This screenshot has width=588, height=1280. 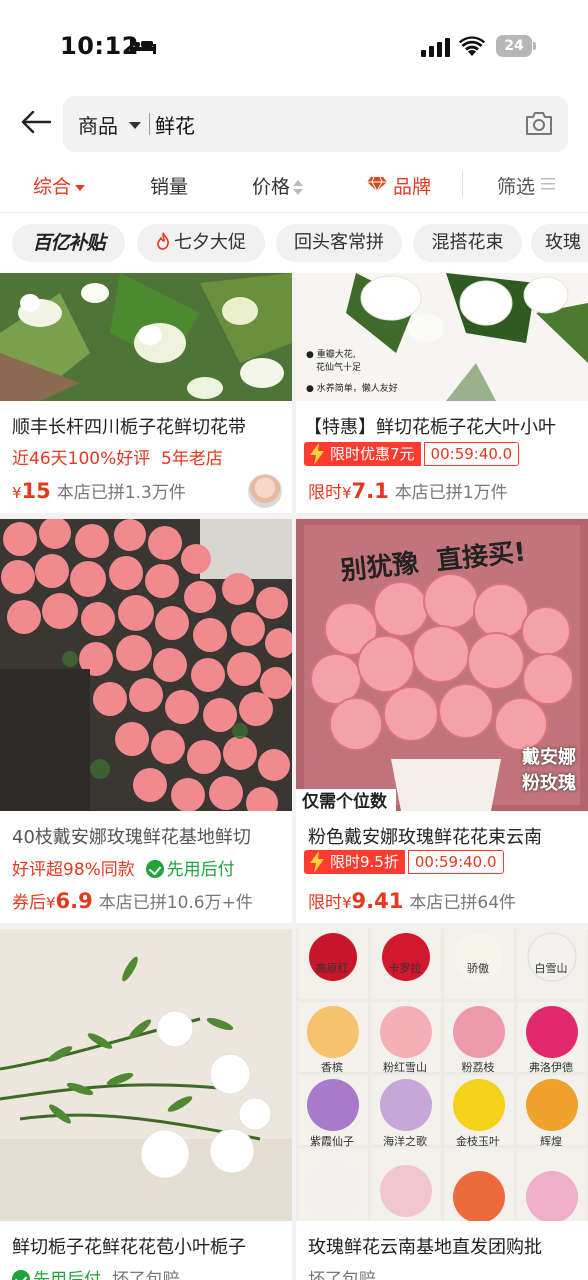 I want to click on sales-count: 本店已拼1.3万件, so click(x=121, y=493).